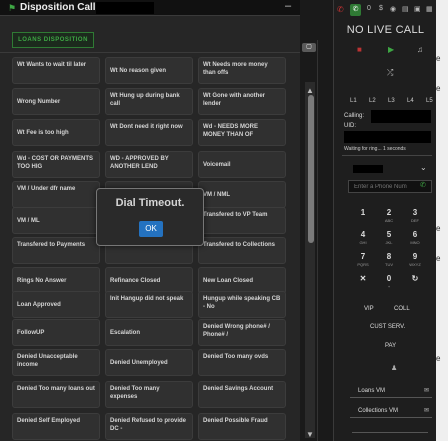 The width and height of the screenshot is (448, 441). I want to click on disposition-option-button: Denied Self Employed, so click(56, 426).